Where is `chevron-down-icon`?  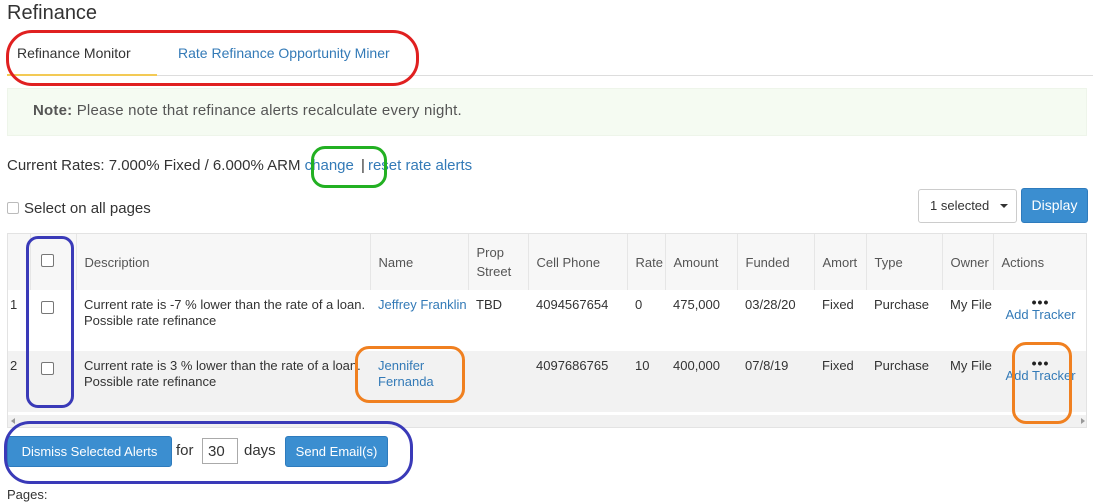 chevron-down-icon is located at coordinates (1004, 206).